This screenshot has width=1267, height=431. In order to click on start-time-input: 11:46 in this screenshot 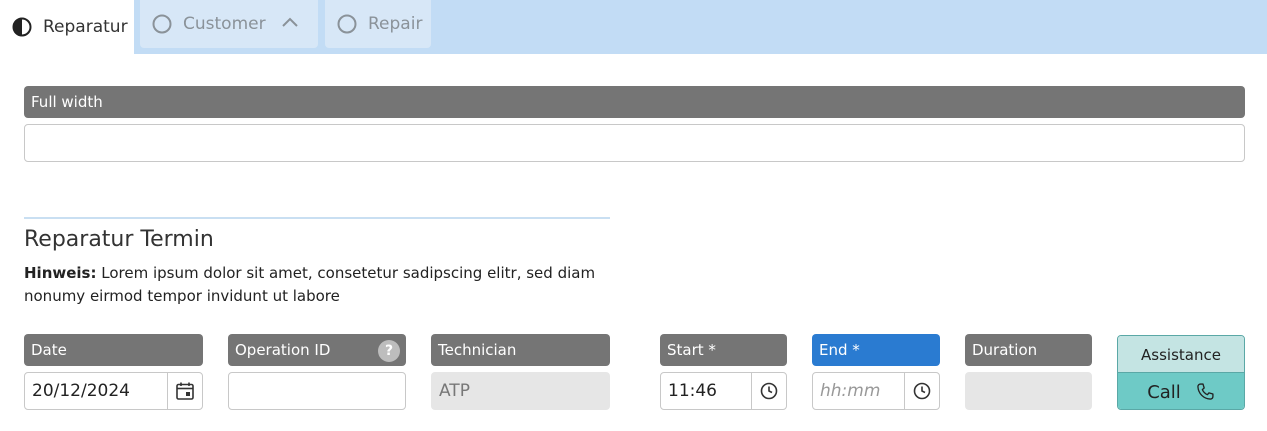, I will do `click(723, 391)`.